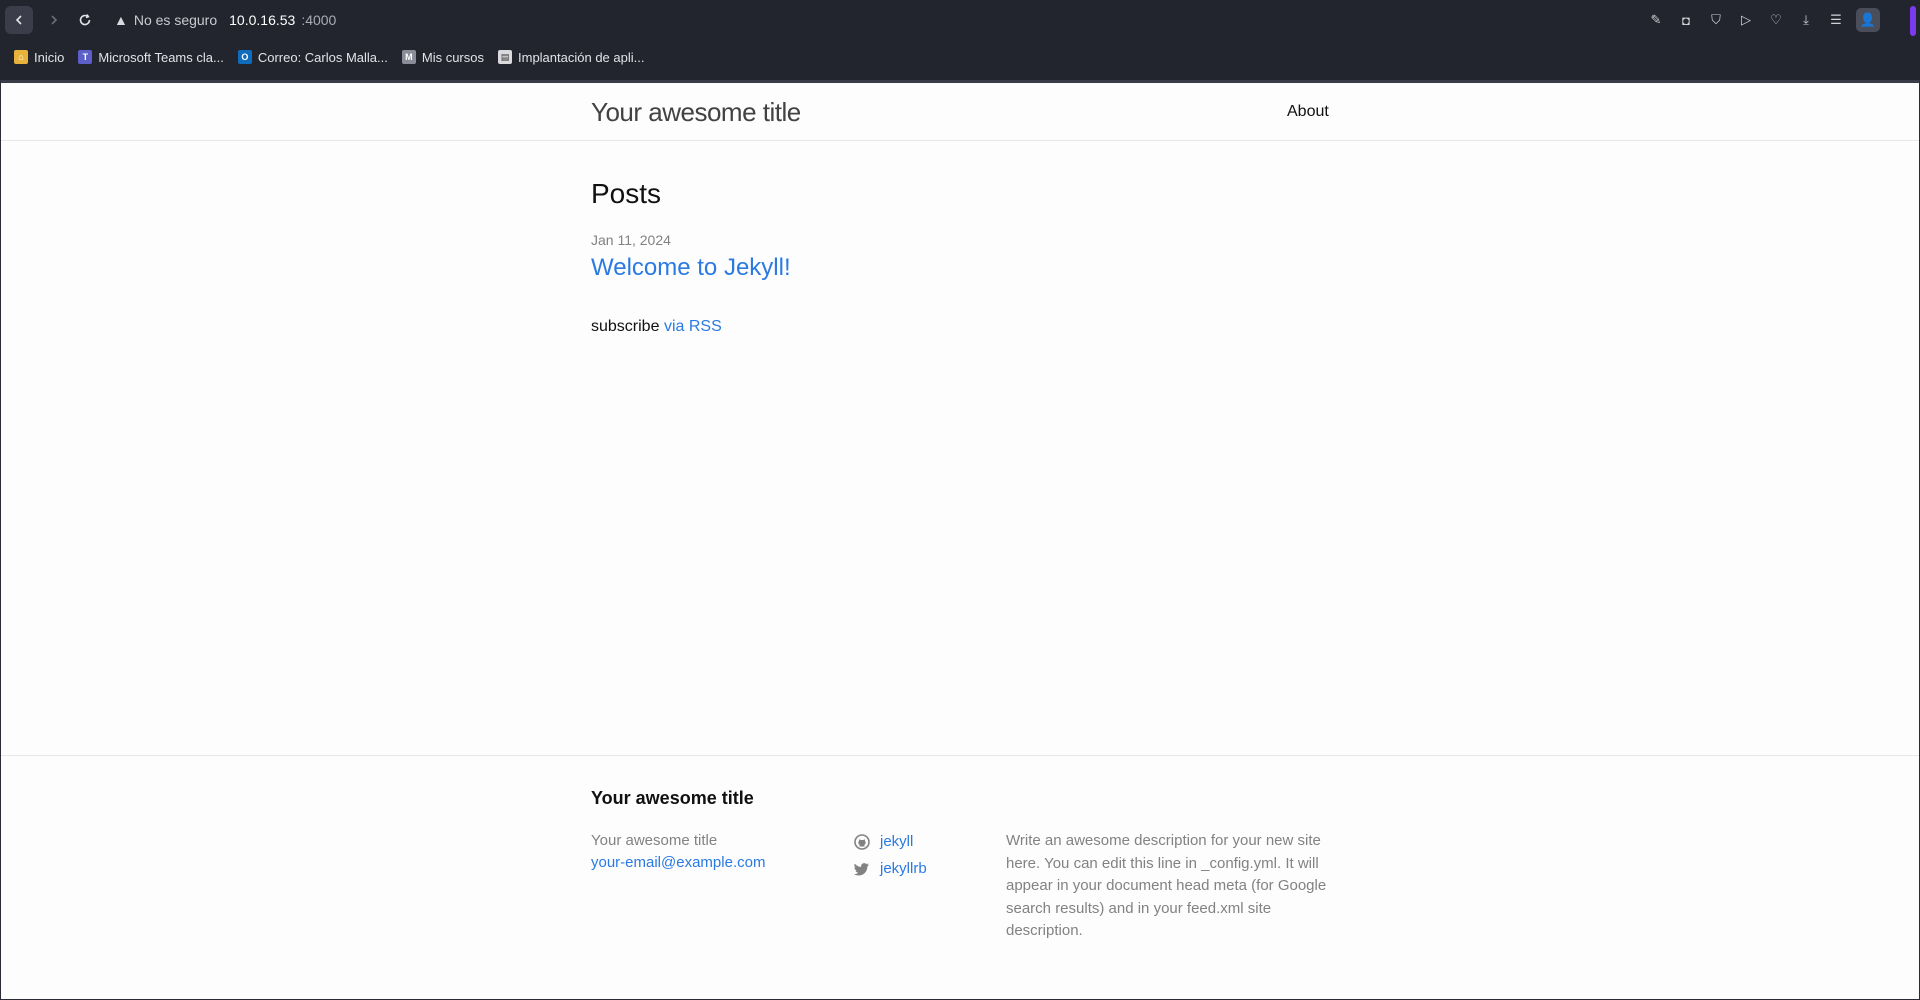  What do you see at coordinates (21, 57) in the screenshot?
I see `home-icon: ⌂` at bounding box center [21, 57].